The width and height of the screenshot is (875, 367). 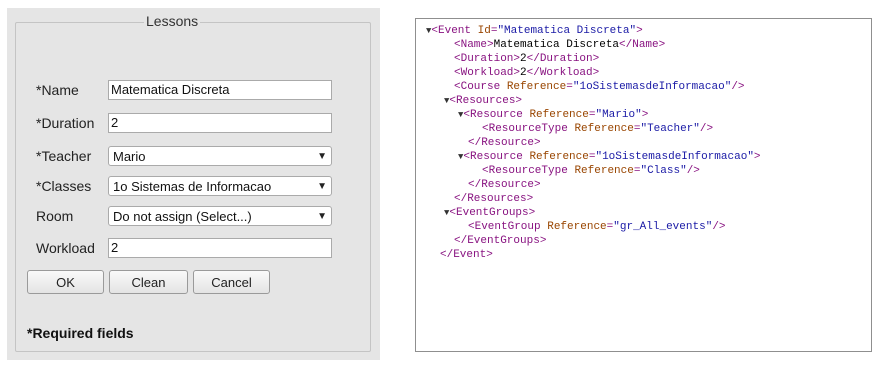 I want to click on name-input: Matematica Discreta, so click(x=220, y=90).